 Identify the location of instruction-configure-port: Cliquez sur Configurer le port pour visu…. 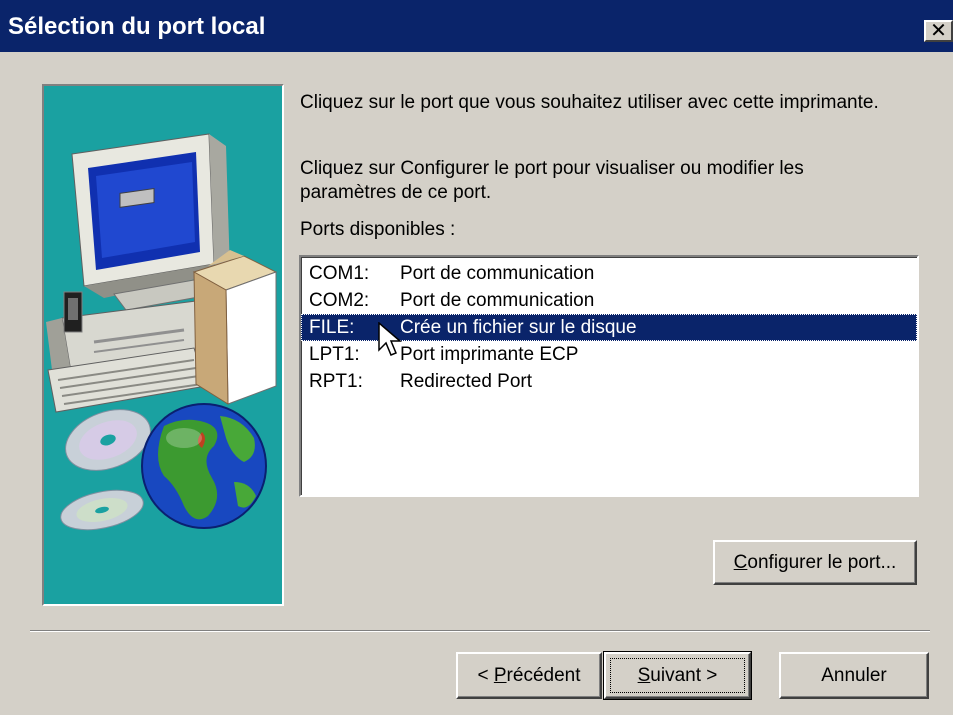
(552, 180).